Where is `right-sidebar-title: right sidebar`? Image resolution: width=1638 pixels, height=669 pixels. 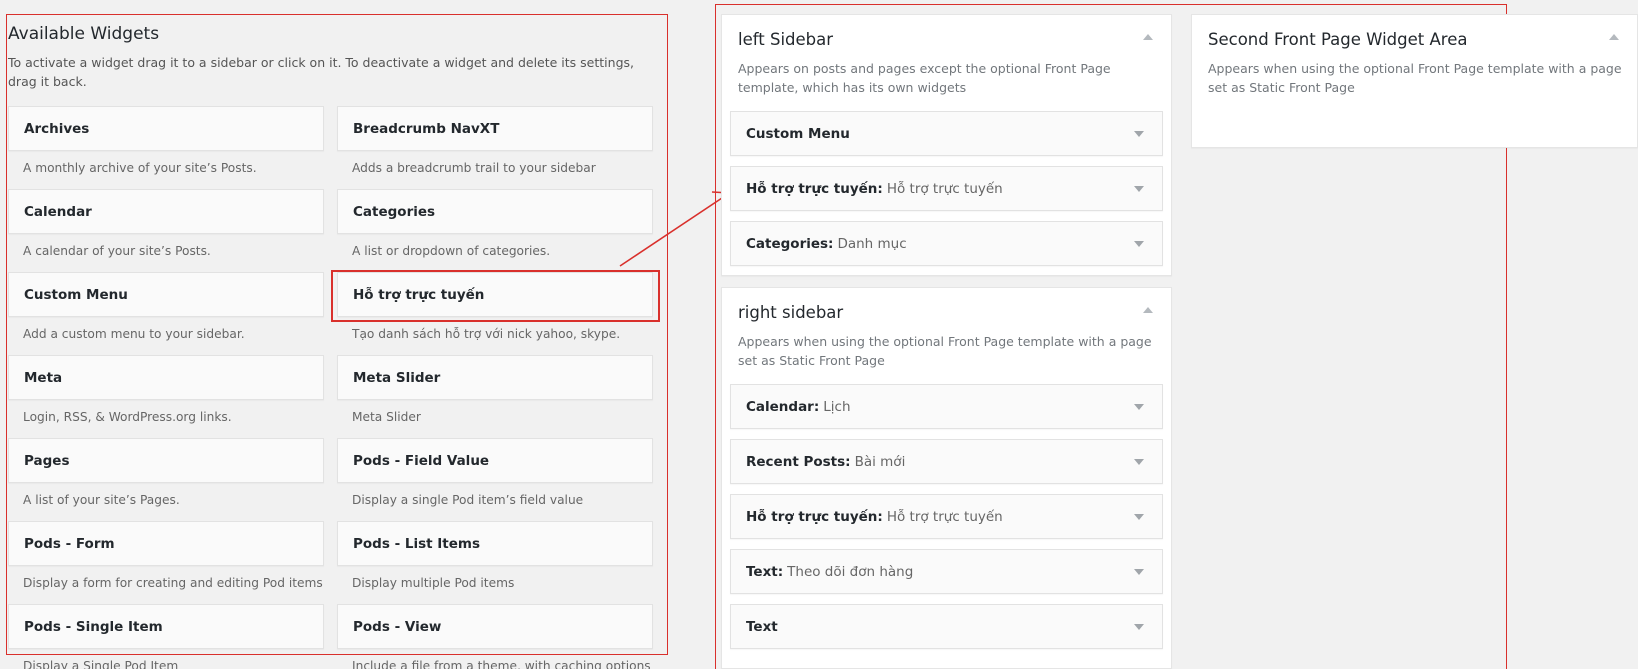
right-sidebar-title: right sidebar is located at coordinates (790, 312).